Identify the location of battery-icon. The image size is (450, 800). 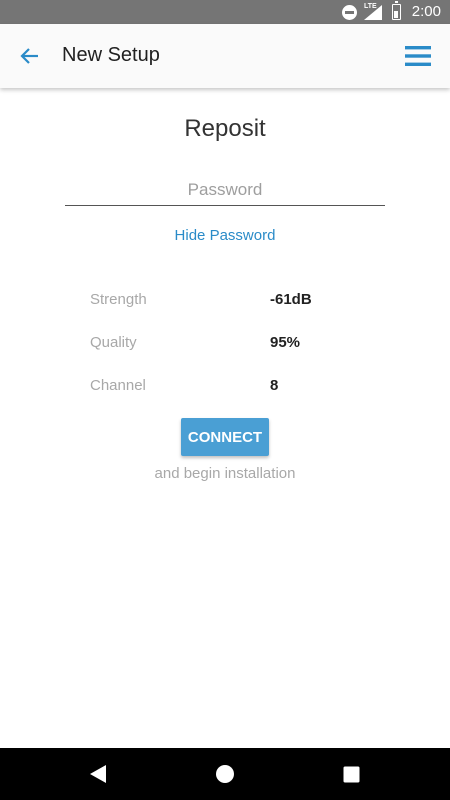
(396, 10).